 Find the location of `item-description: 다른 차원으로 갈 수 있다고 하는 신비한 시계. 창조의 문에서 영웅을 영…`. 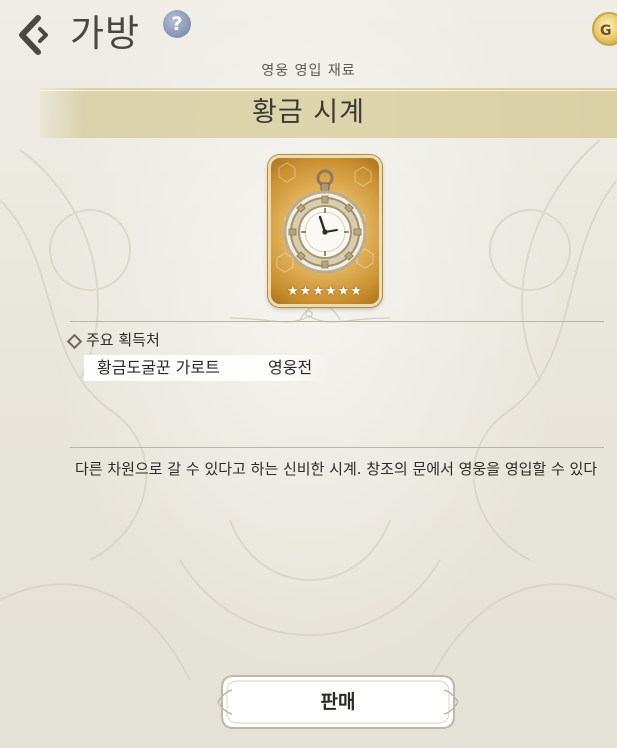

item-description: 다른 차원으로 갈 수 있다고 하는 신비한 시계. 창조의 문에서 영웅을 영… is located at coordinates (336, 469).